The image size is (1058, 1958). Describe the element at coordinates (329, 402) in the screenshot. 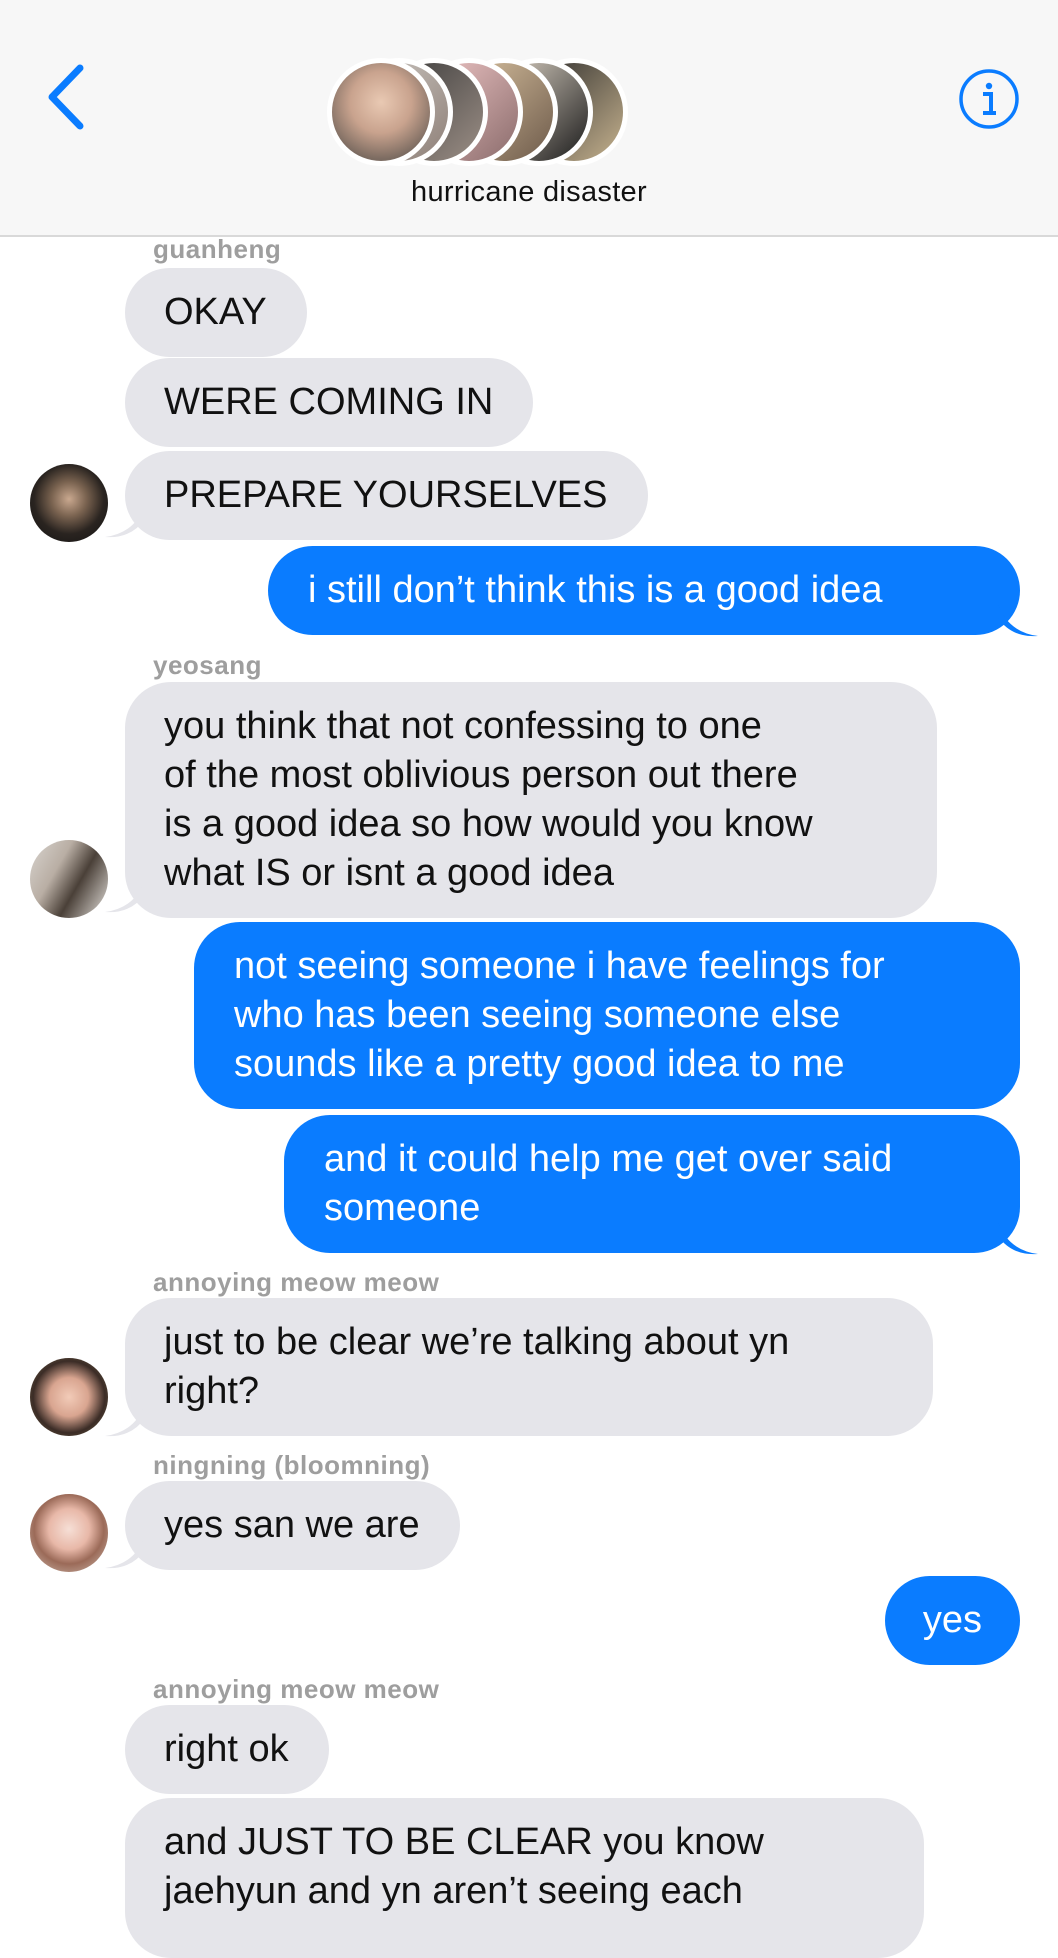

I see `incoming-message: WERE COMING IN` at that location.